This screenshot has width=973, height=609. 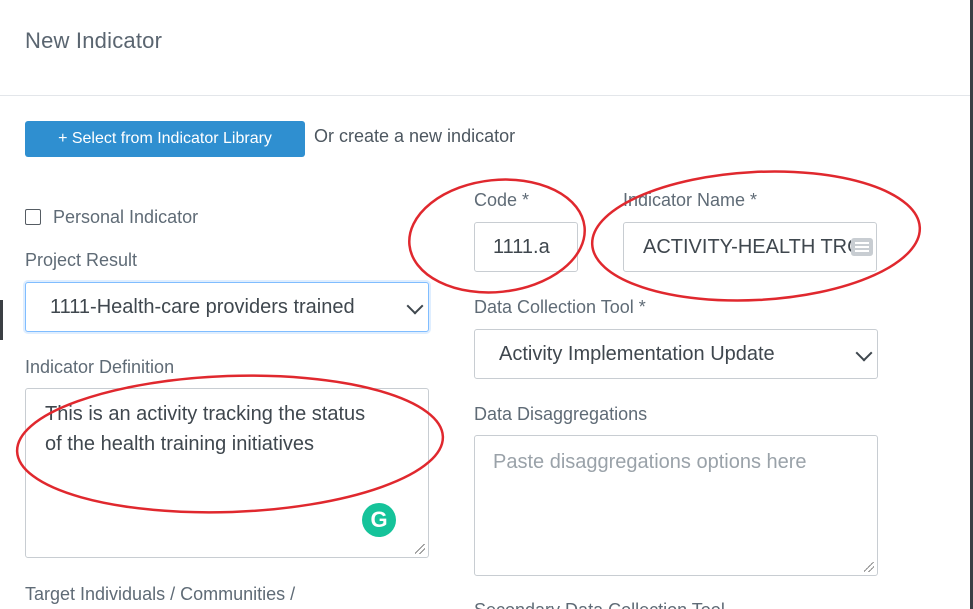 I want to click on data-collection-tool-value: Activity Implementation Update, so click(x=637, y=354).